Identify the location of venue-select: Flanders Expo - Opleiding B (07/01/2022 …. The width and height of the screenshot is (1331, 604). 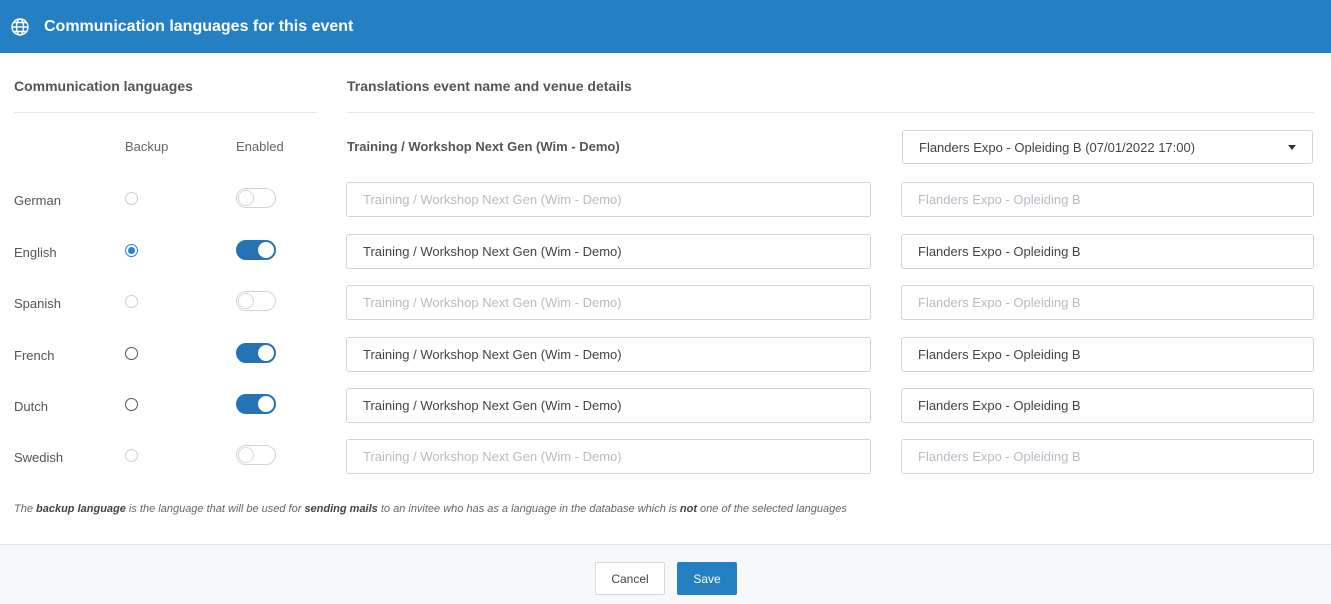
(1107, 147).